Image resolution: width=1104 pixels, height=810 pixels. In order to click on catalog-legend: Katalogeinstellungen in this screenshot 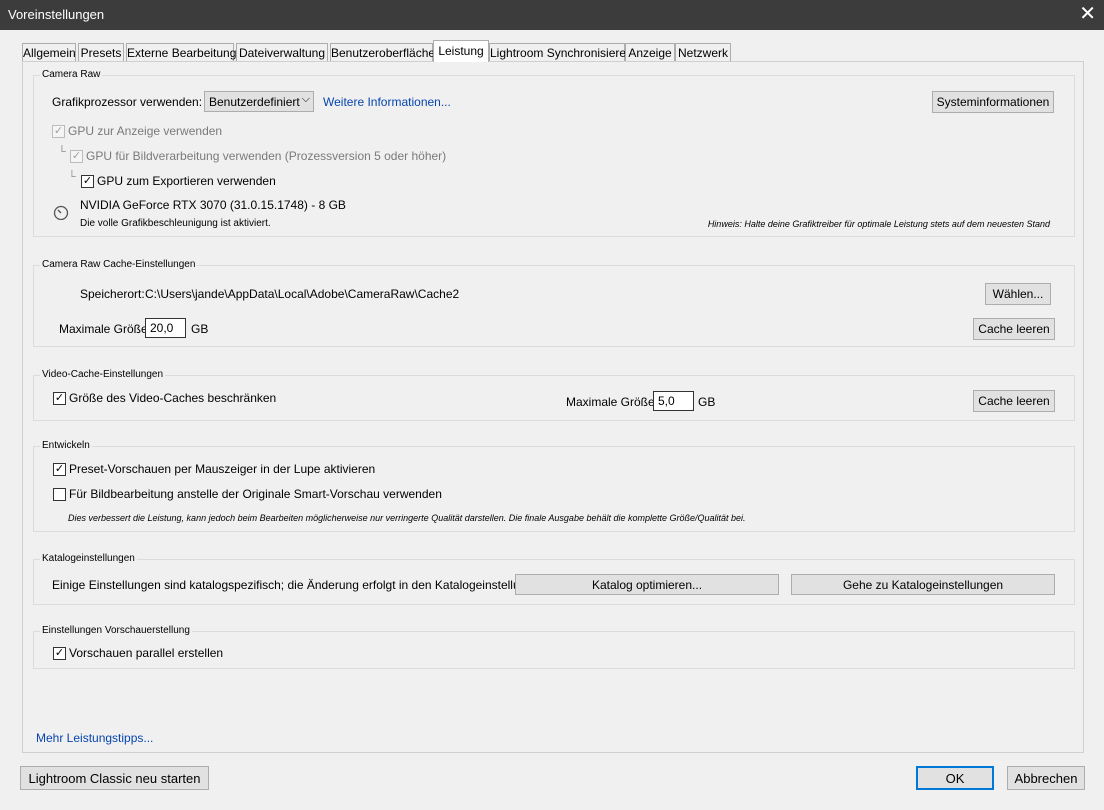, I will do `click(88, 558)`.